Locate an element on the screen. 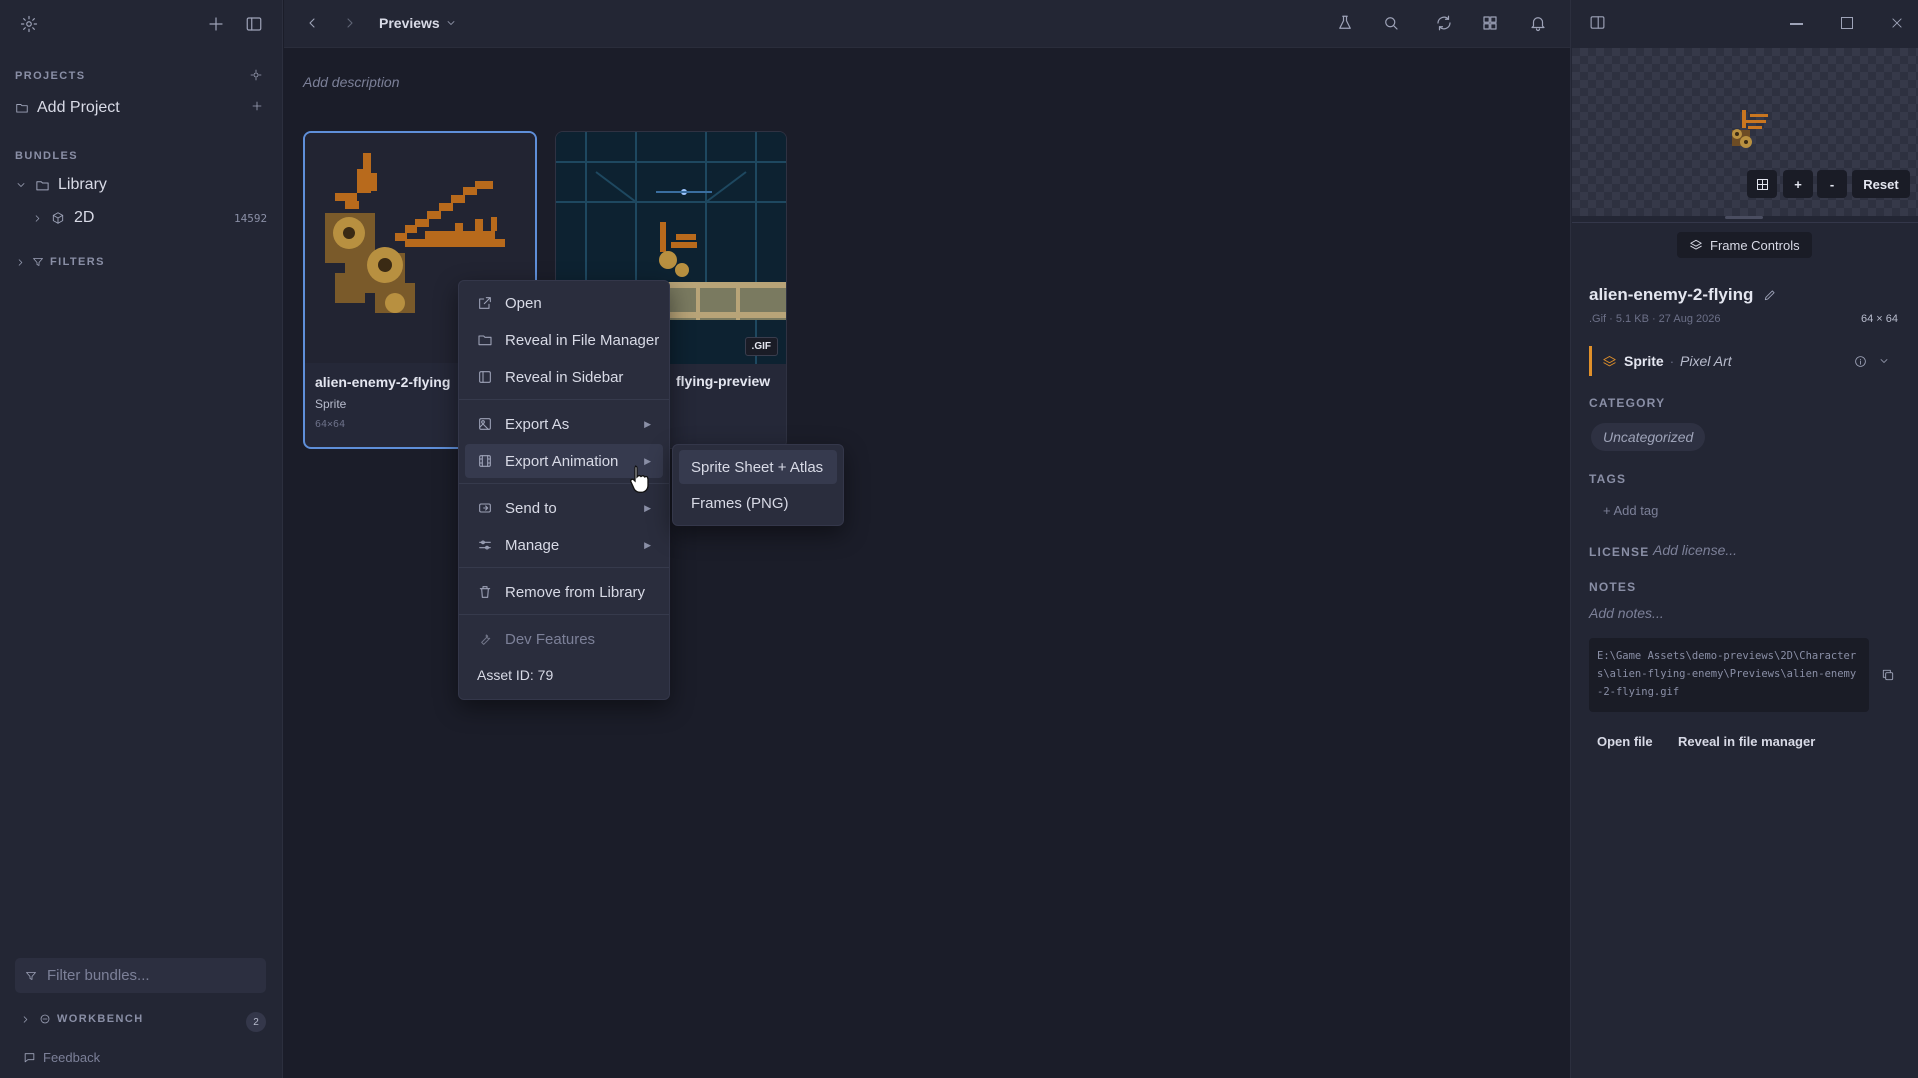  sprite-preview-image is located at coordinates (1750, 129).